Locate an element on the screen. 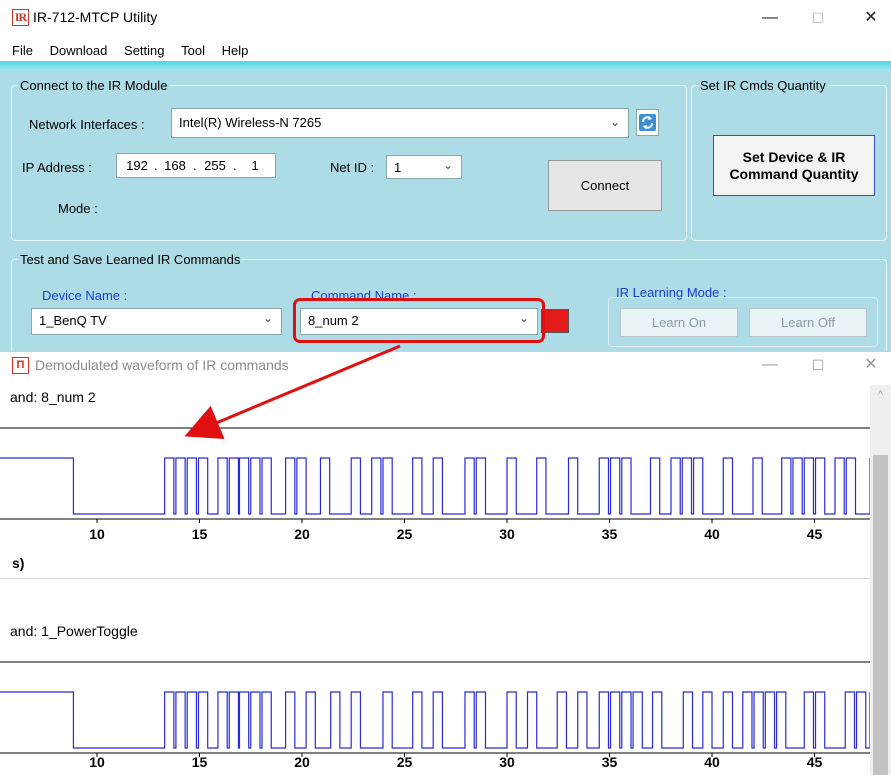 This screenshot has height=775, width=891. time-unit-label: s) is located at coordinates (18, 563).